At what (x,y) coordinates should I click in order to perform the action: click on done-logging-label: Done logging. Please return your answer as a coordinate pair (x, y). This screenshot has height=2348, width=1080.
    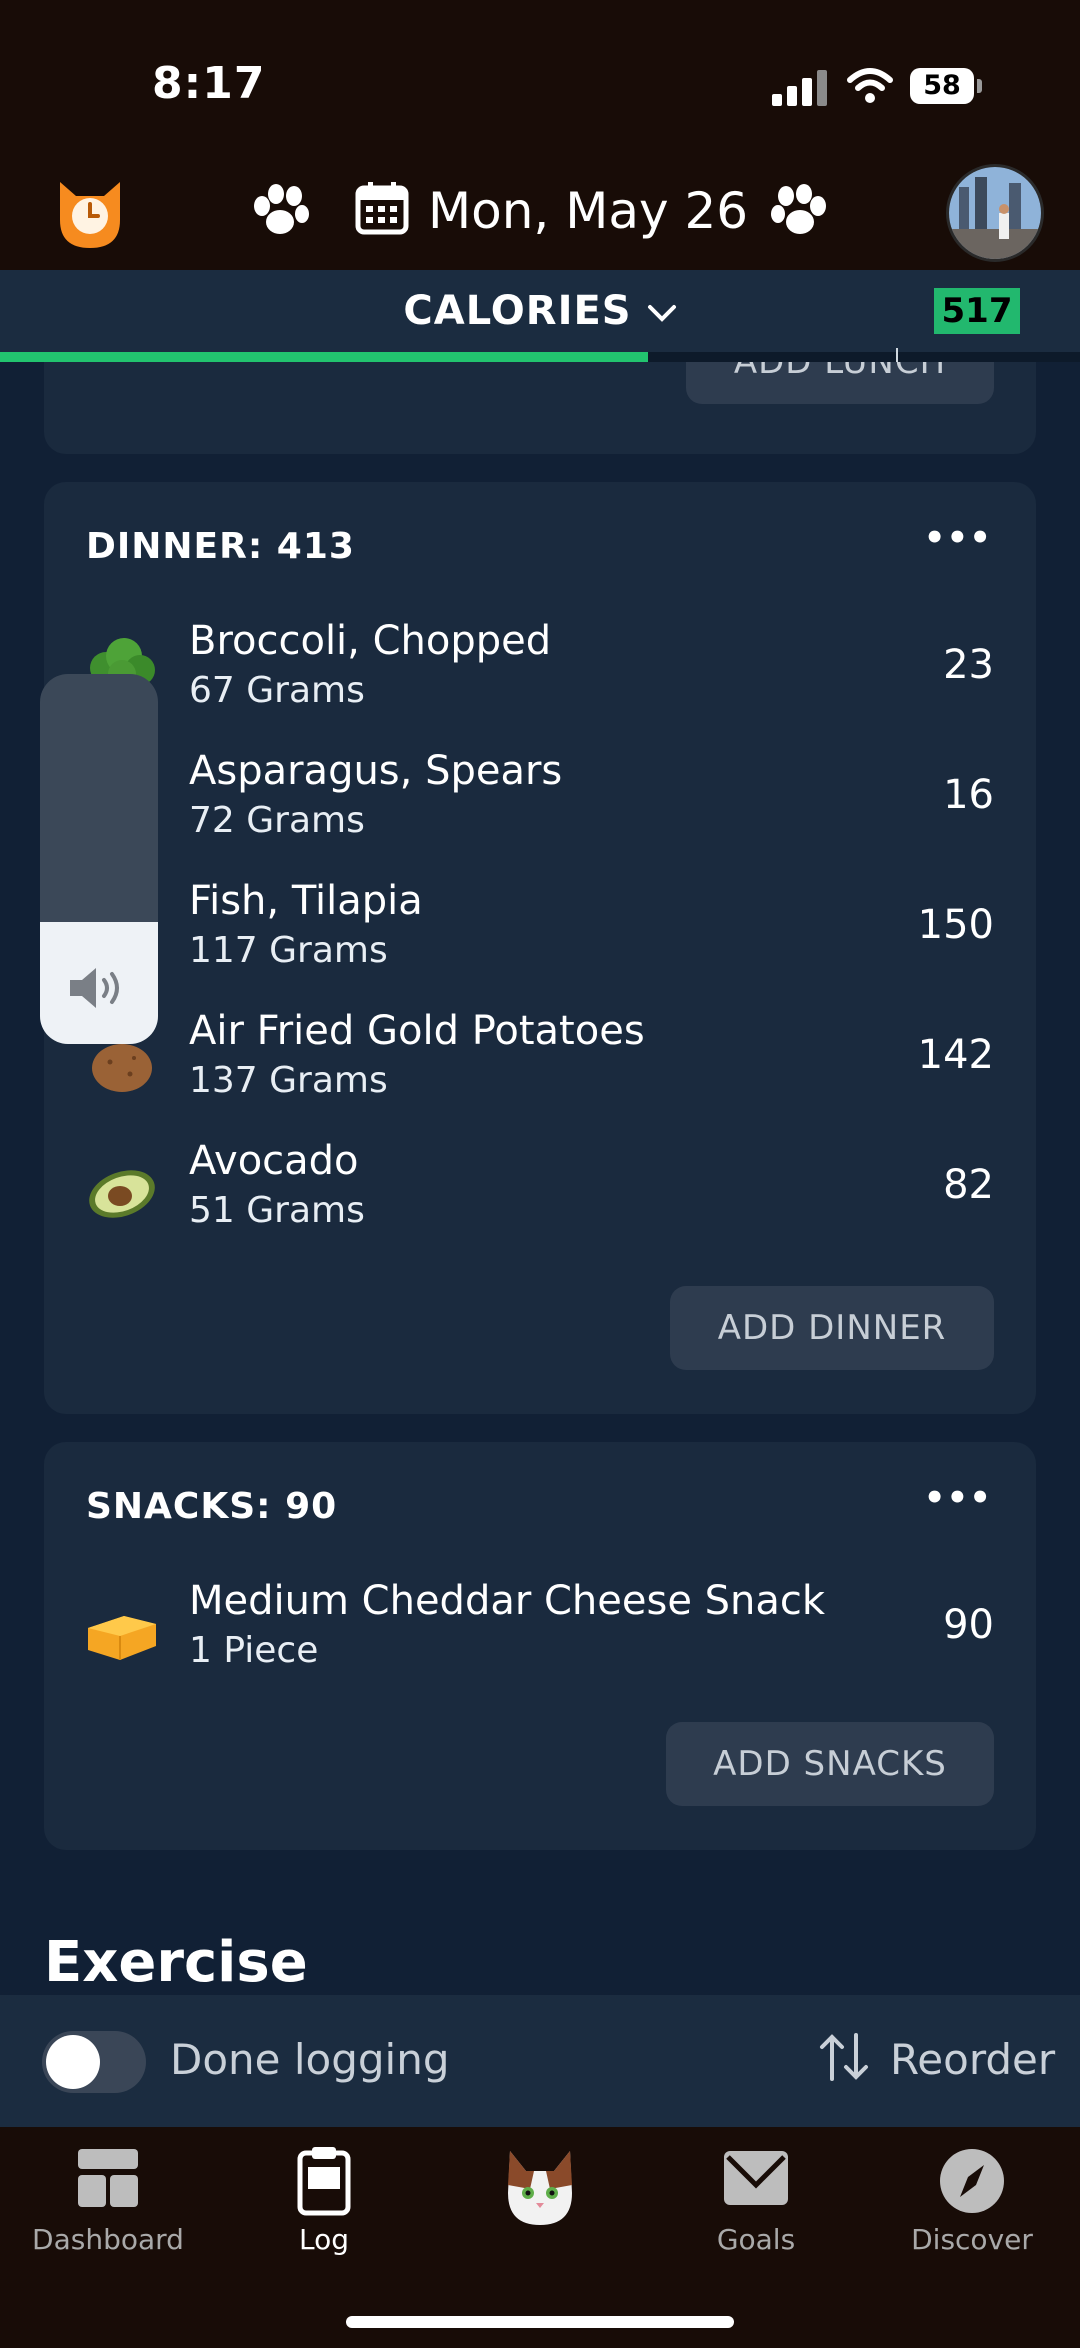
    Looking at the image, I should click on (310, 2059).